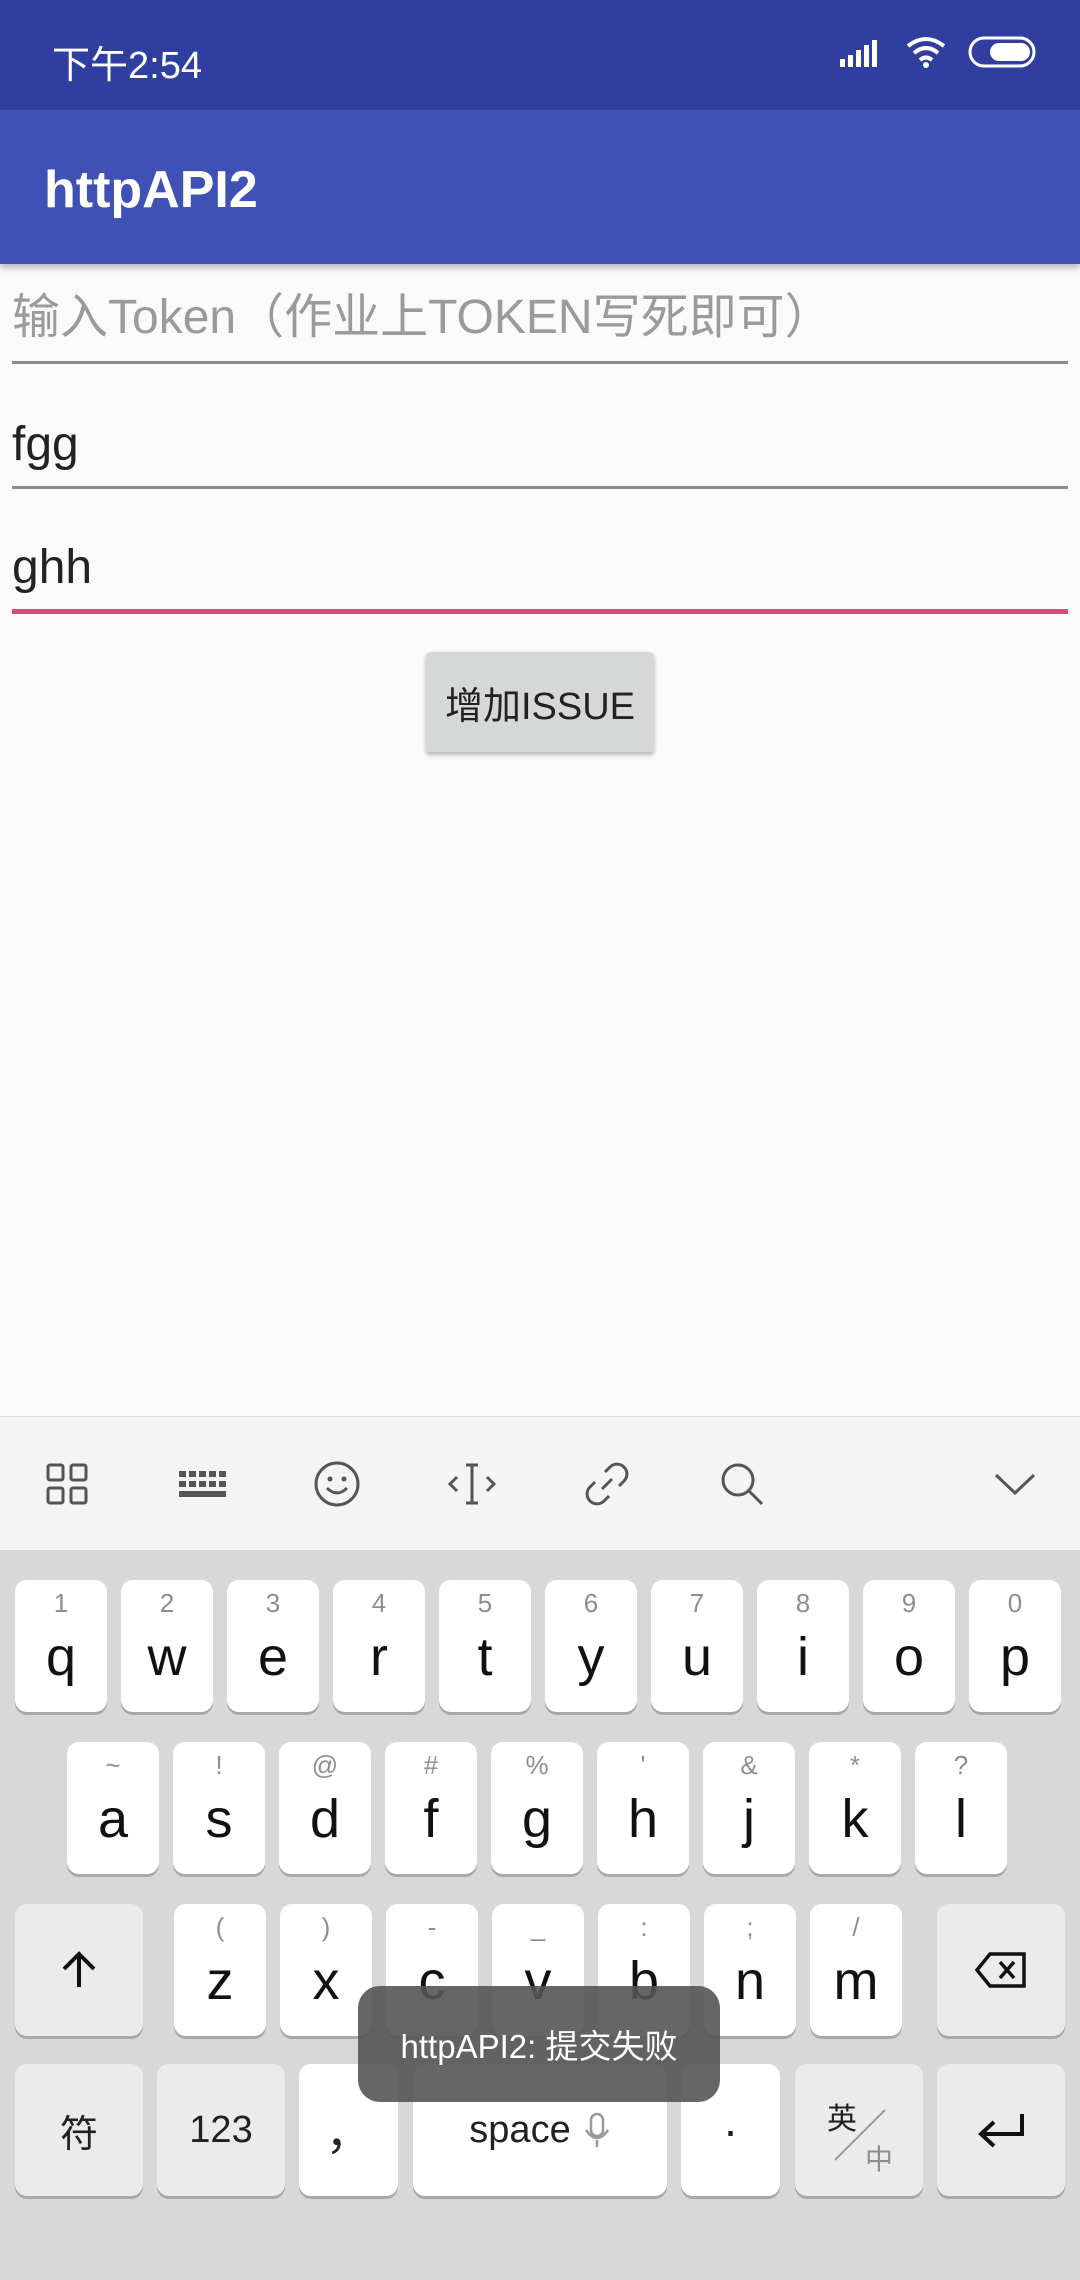 The width and height of the screenshot is (1080, 2280). Describe the element at coordinates (749, 1819) in the screenshot. I see `key-label: j` at that location.